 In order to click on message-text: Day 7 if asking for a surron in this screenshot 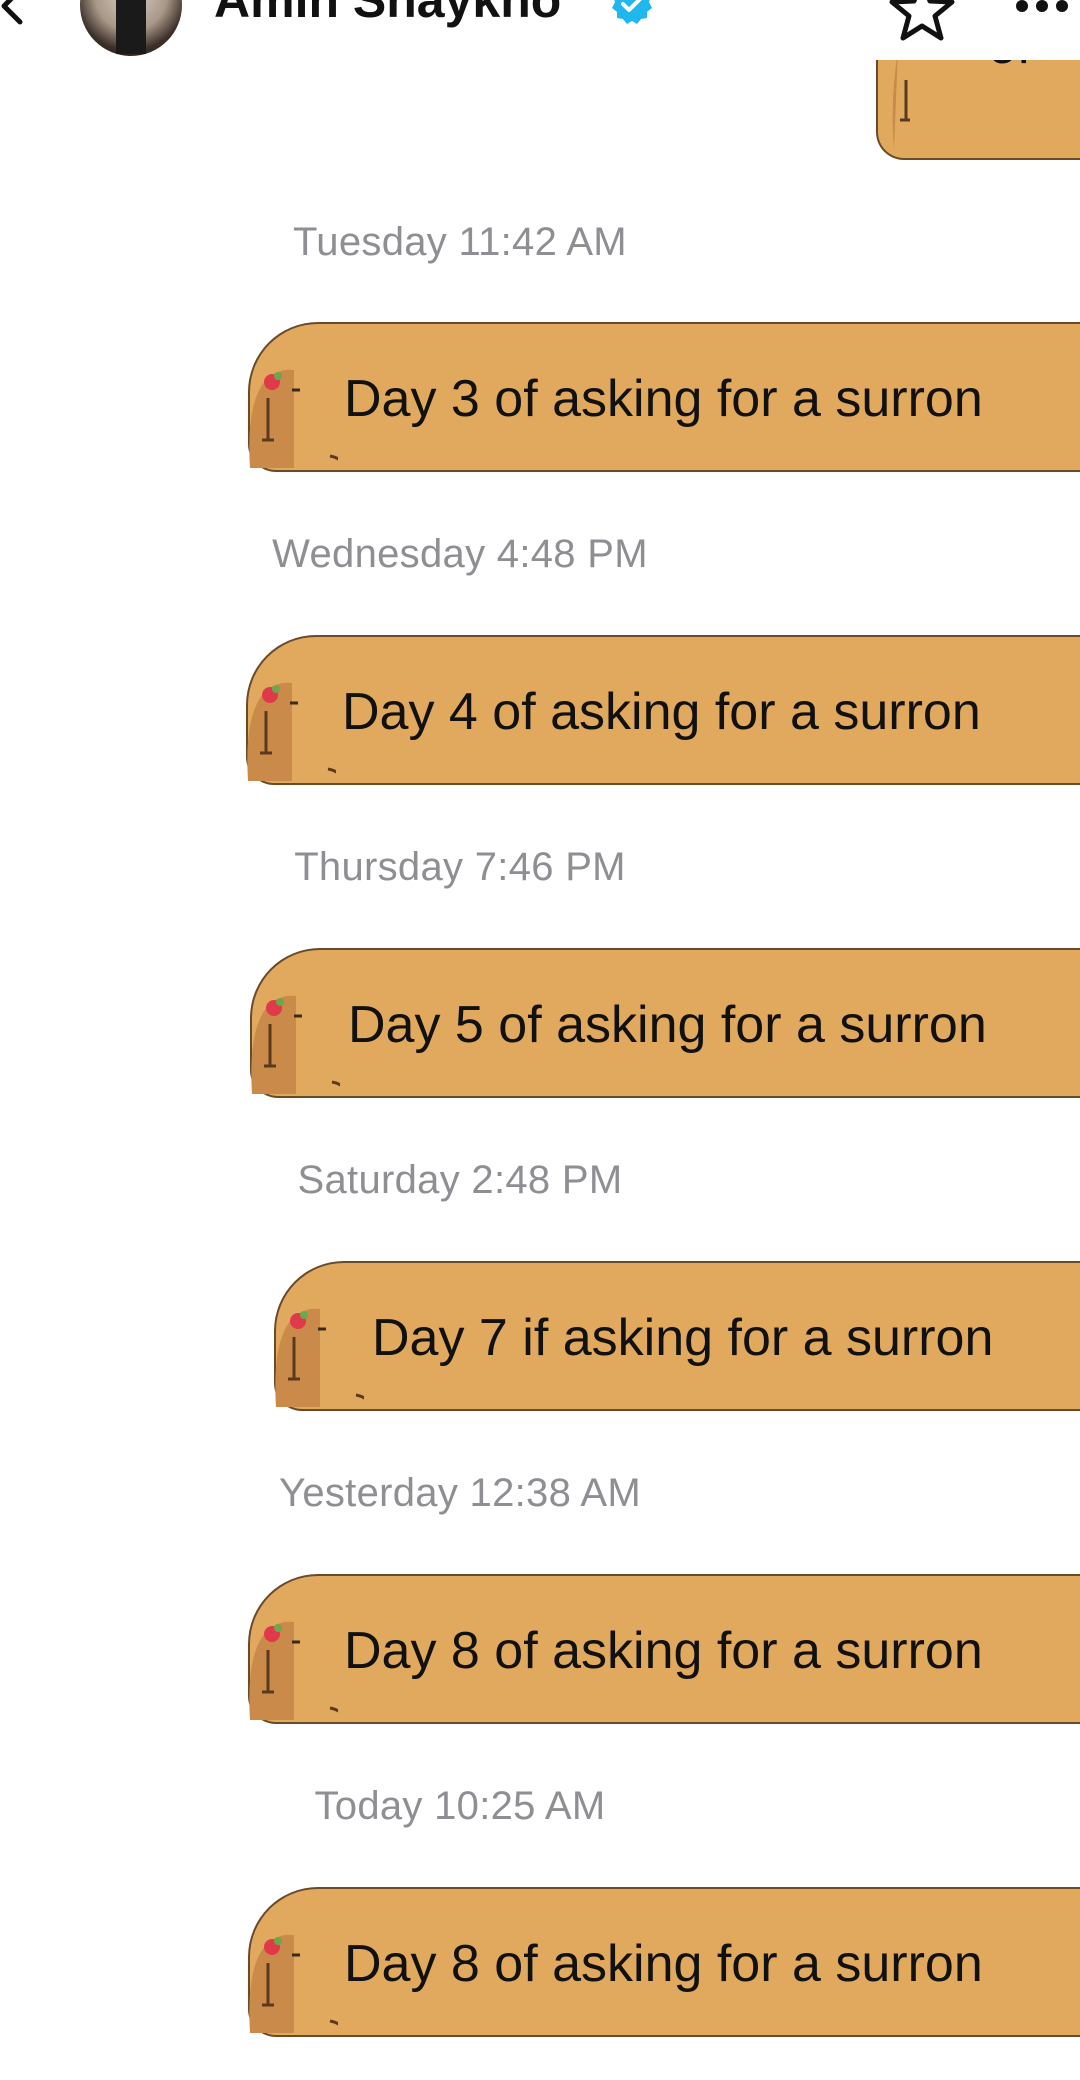, I will do `click(683, 1338)`.